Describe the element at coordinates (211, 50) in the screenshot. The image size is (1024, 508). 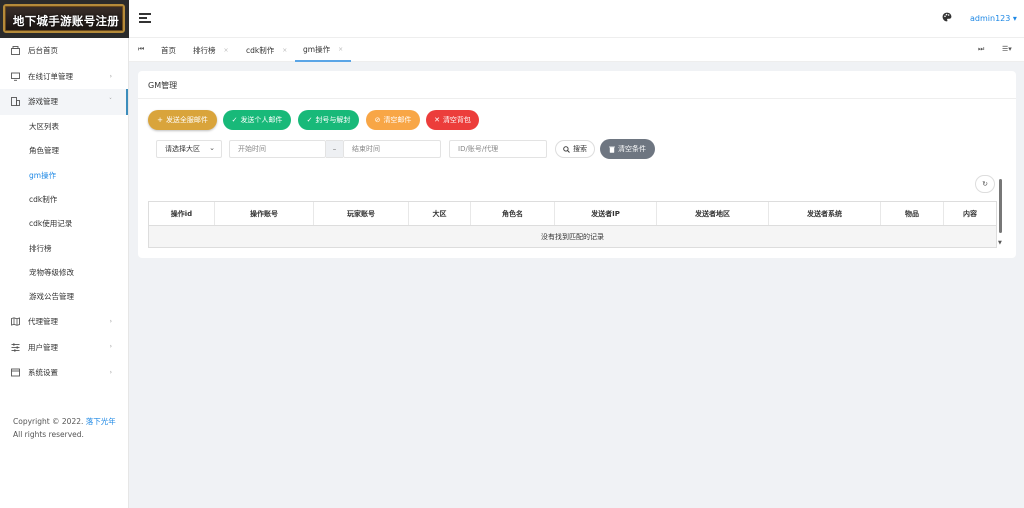
I see `tab-ranking: 排行榜 ×` at that location.